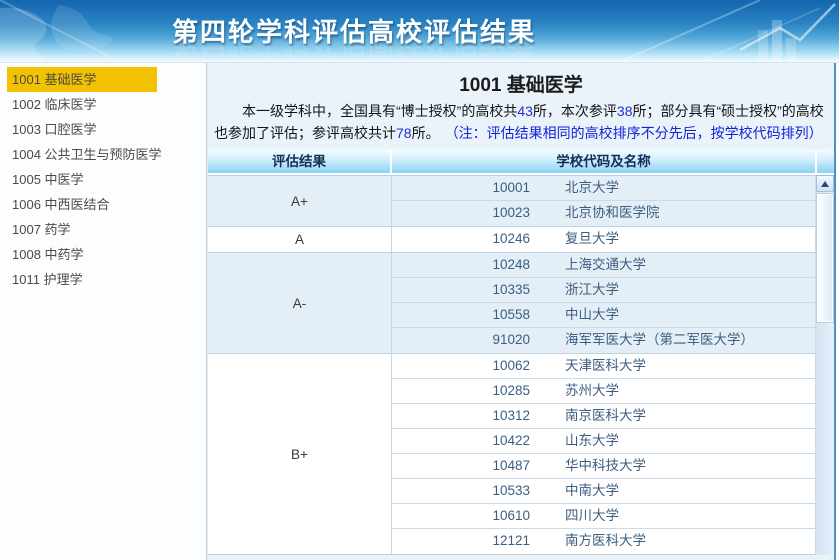 The width and height of the screenshot is (839, 560). I want to click on sidebar-item: 1002 临床医学, so click(82, 104).